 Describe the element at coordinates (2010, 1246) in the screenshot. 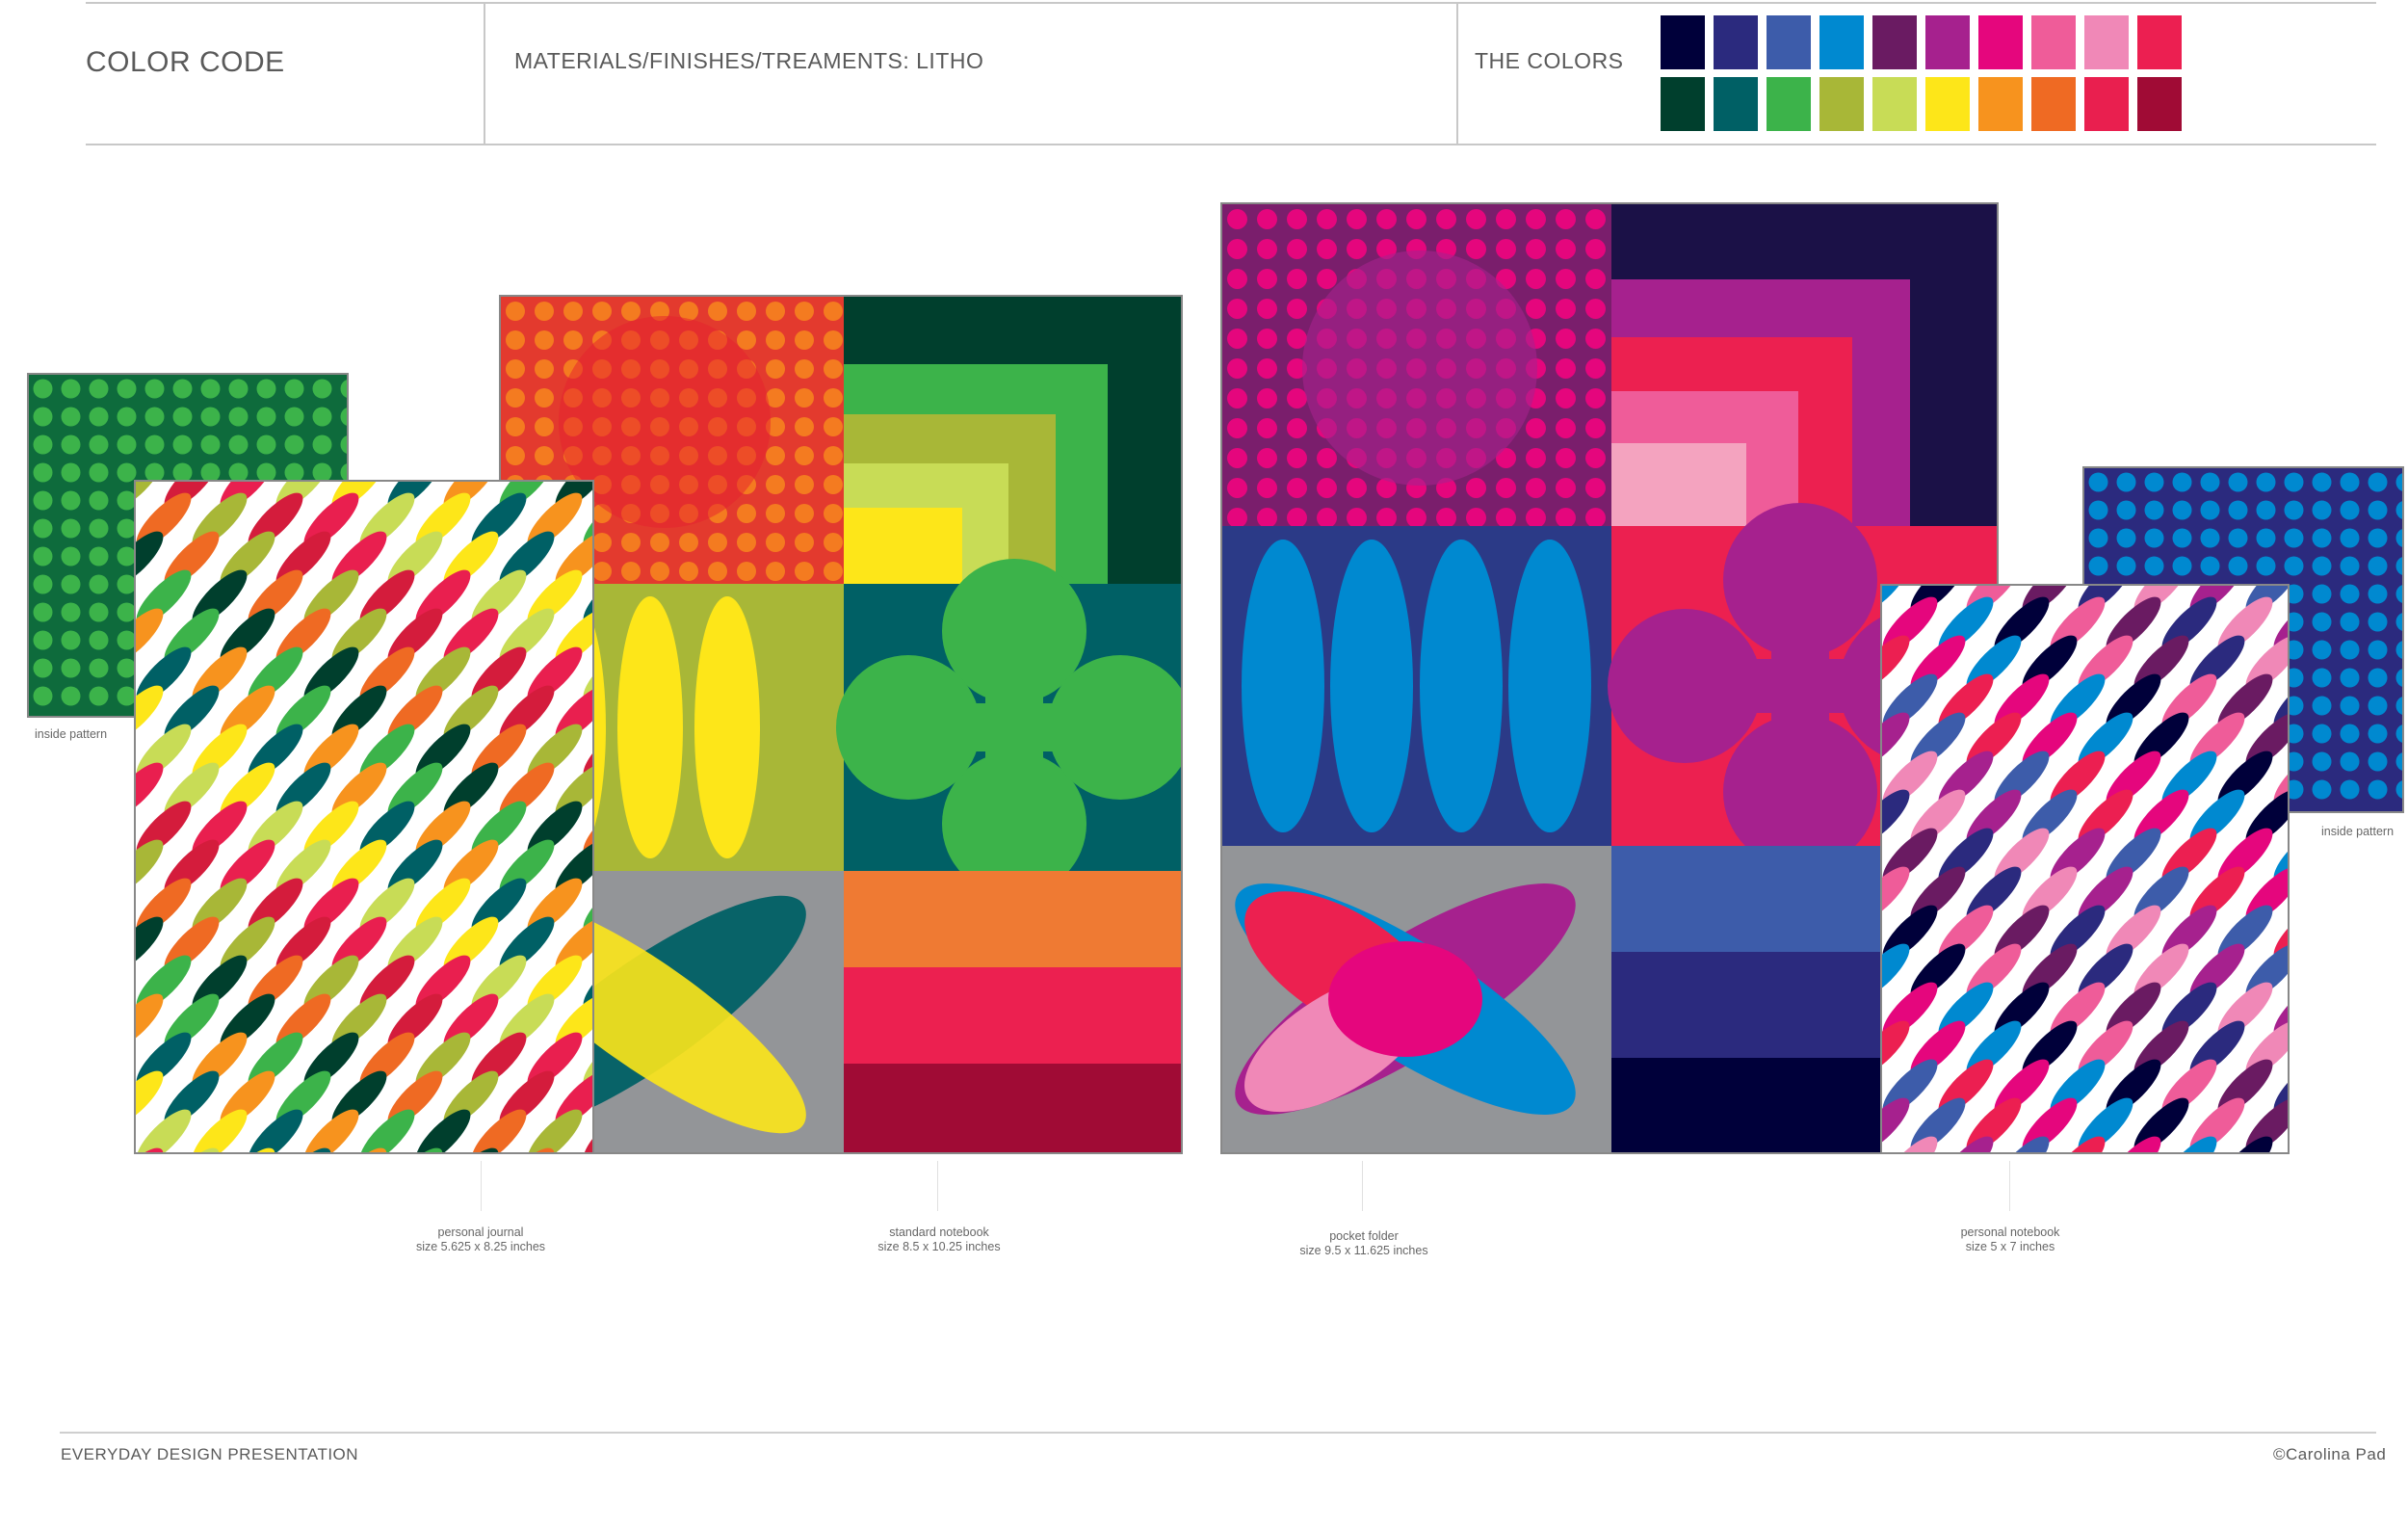

I see `caption-size: size 5 x 7 inches` at that location.